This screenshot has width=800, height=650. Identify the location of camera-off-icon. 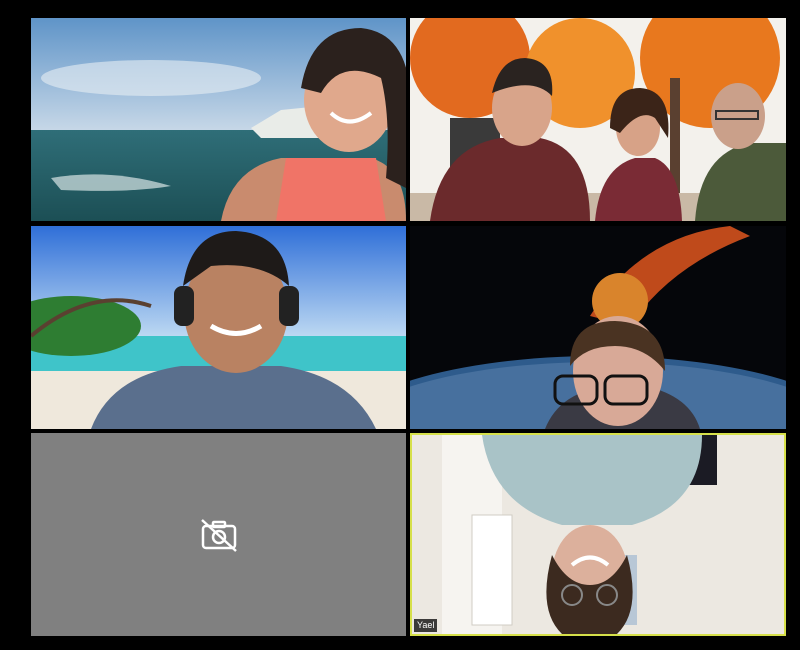
(219, 535).